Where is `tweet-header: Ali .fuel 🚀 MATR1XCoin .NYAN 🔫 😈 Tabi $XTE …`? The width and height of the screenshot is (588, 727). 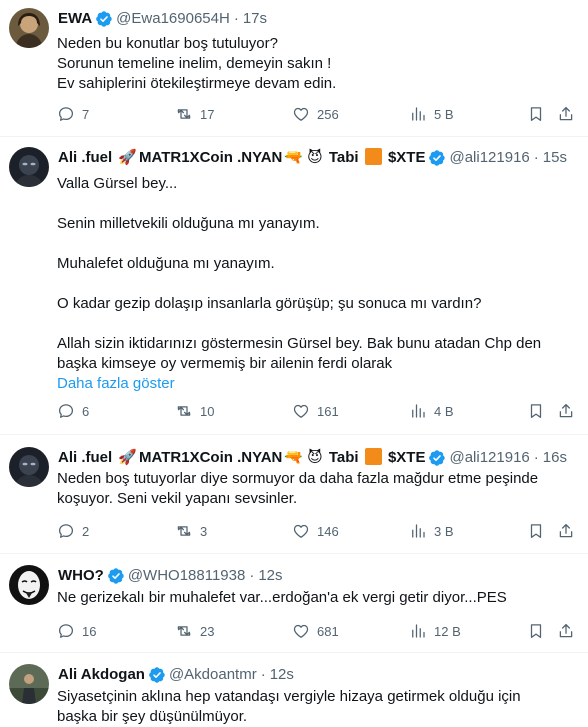
tweet-header: Ali .fuel 🚀 MATR1XCoin .NYAN 🔫 😈 Tabi $XTE … is located at coordinates (318, 158).